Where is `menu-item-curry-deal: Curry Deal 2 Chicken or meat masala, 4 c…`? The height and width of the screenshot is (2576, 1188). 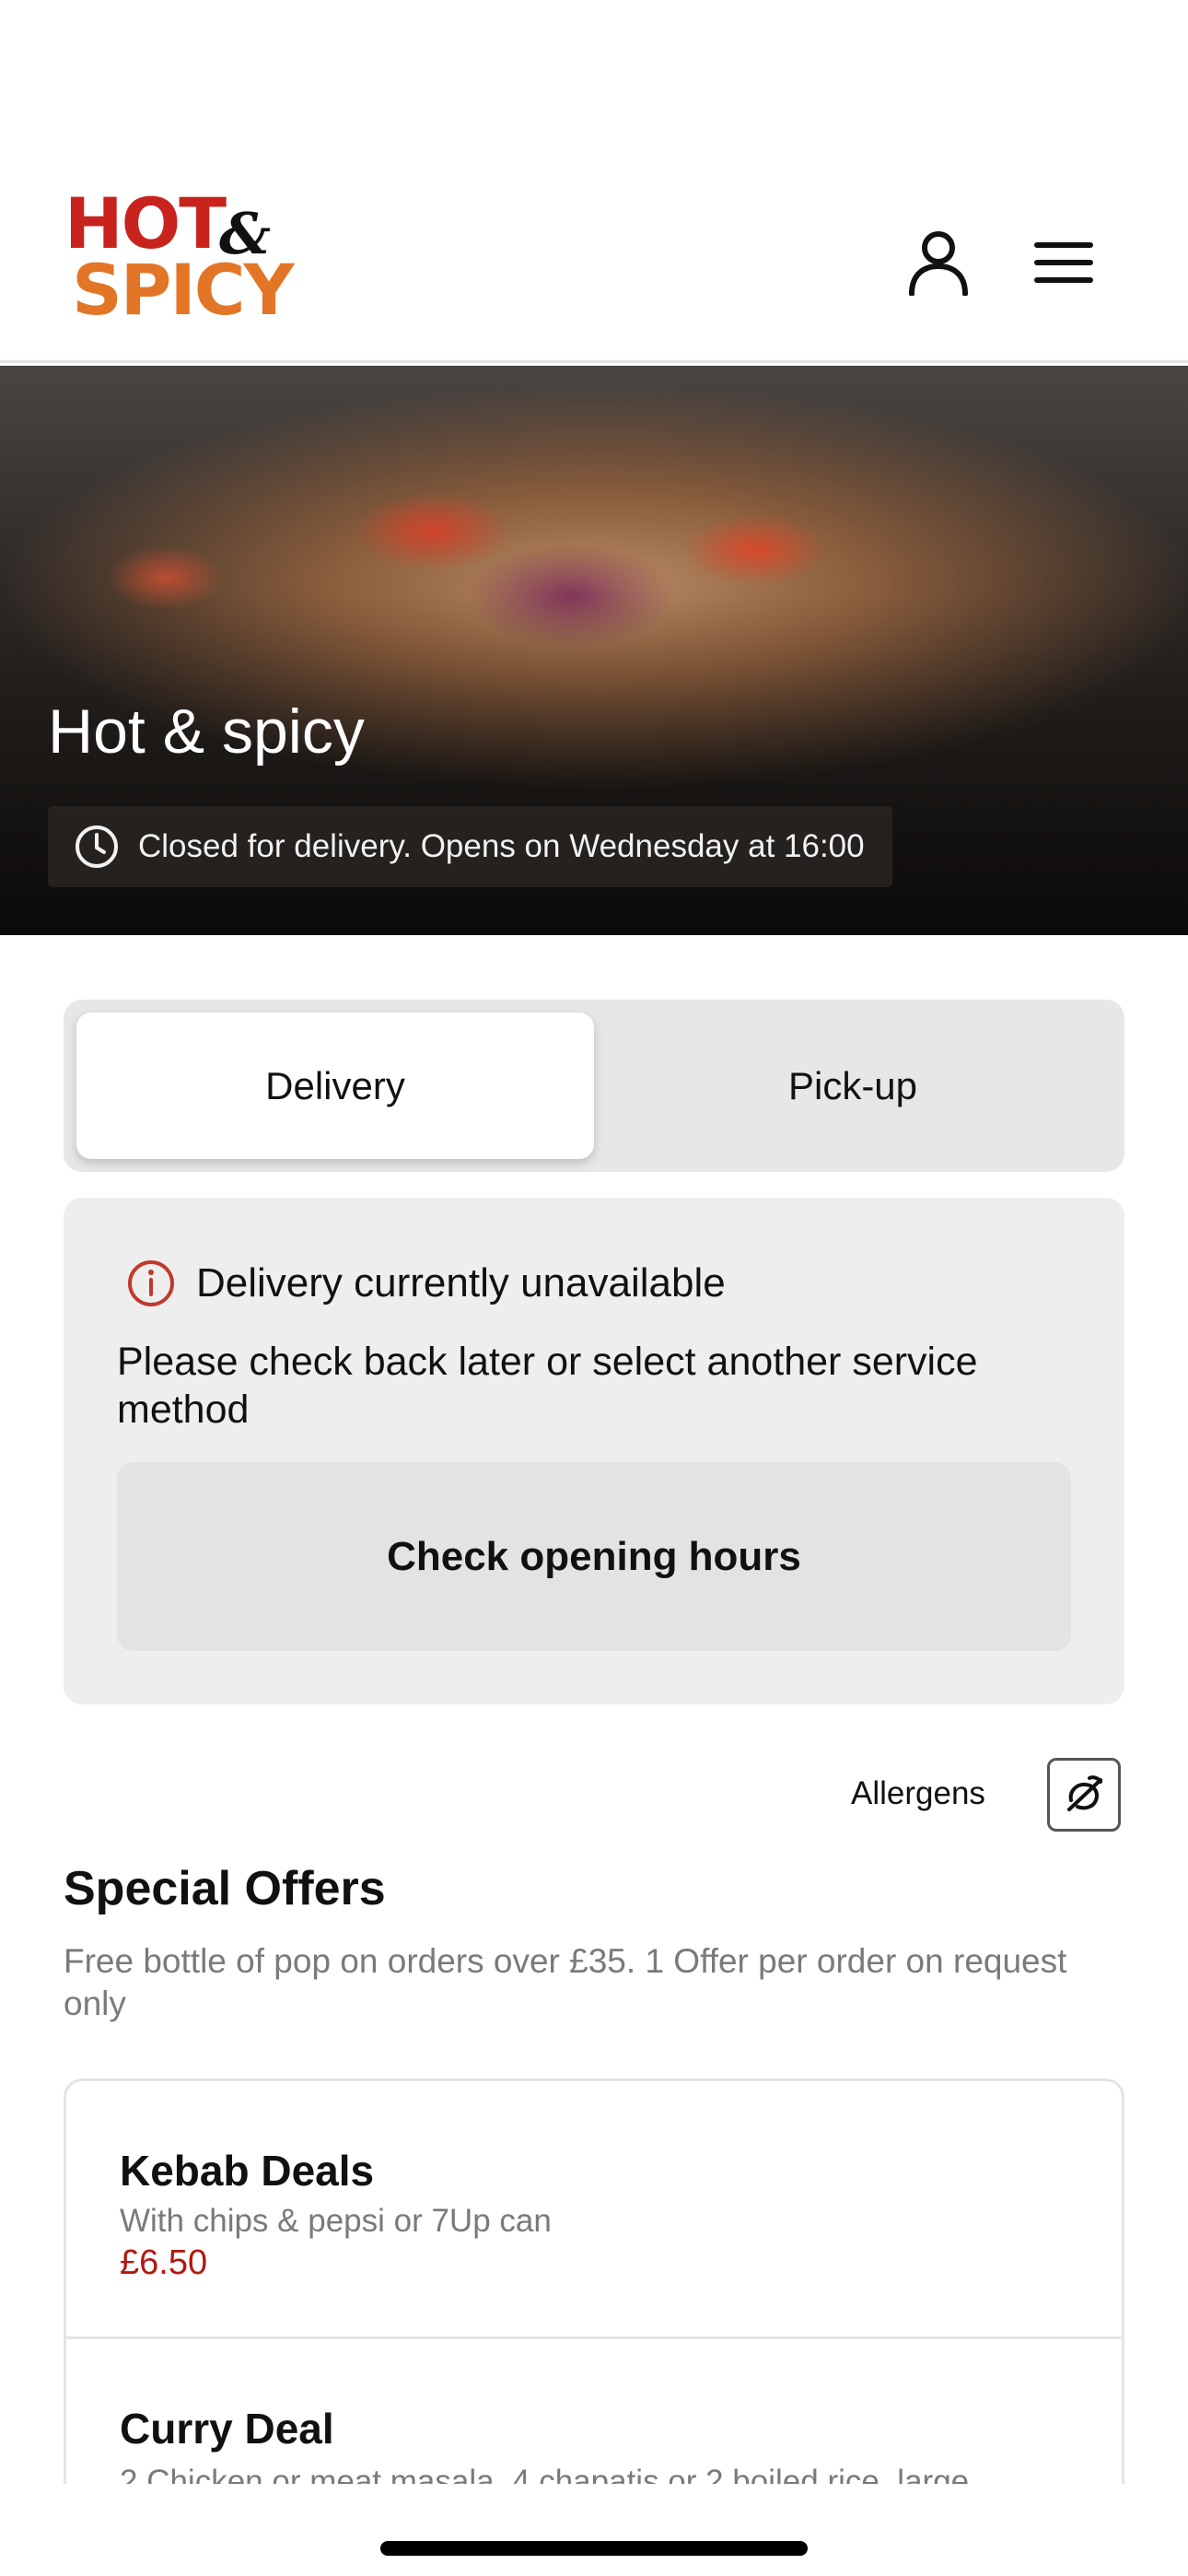
menu-item-curry-deal: Curry Deal 2 Chicken or meat masala, 4 c… is located at coordinates (594, 2411).